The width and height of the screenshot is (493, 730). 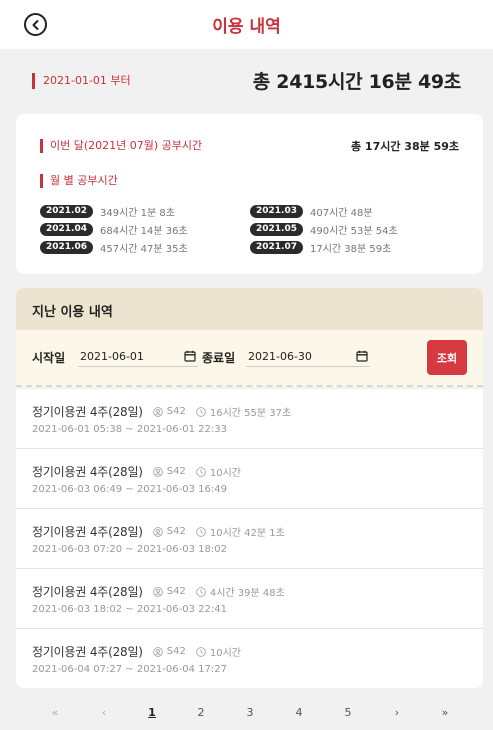 I want to click on usage-range: 2021-06-04 07:27 ~ 2021-06-04 17:27, so click(x=129, y=669).